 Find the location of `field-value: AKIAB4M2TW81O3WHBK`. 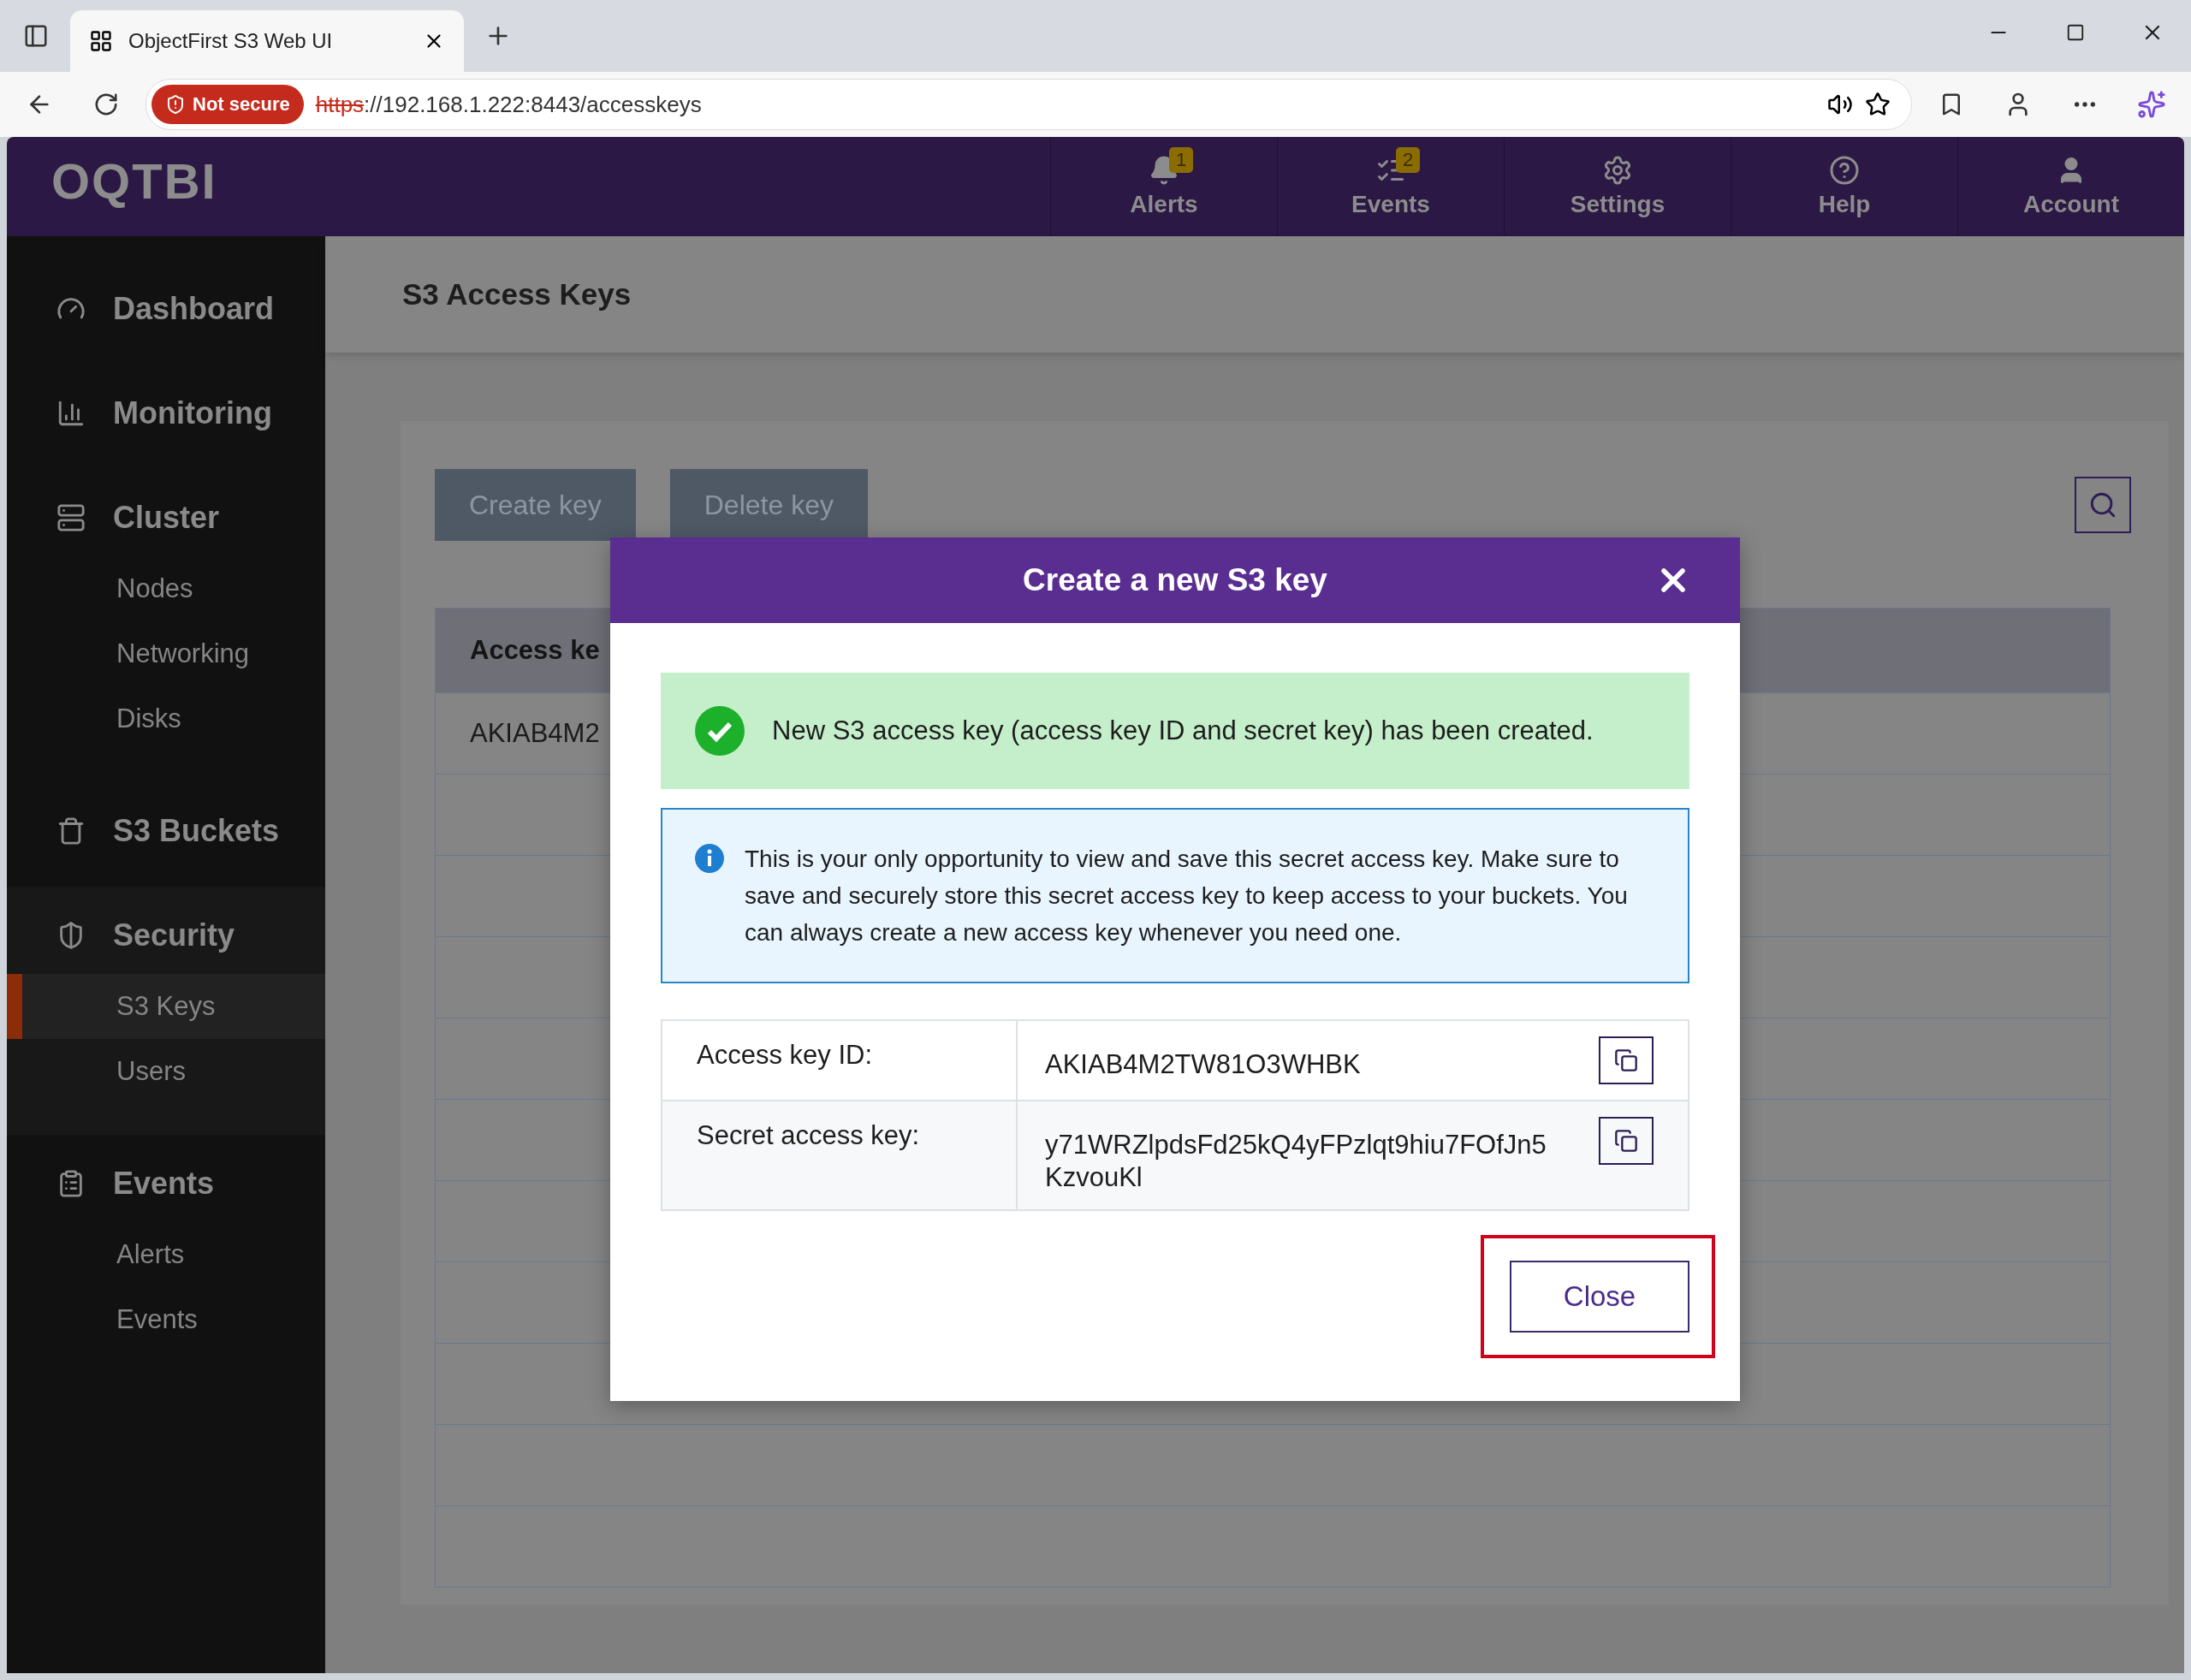

field-value: AKIAB4M2TW81O3WHBK is located at coordinates (1203, 1065).